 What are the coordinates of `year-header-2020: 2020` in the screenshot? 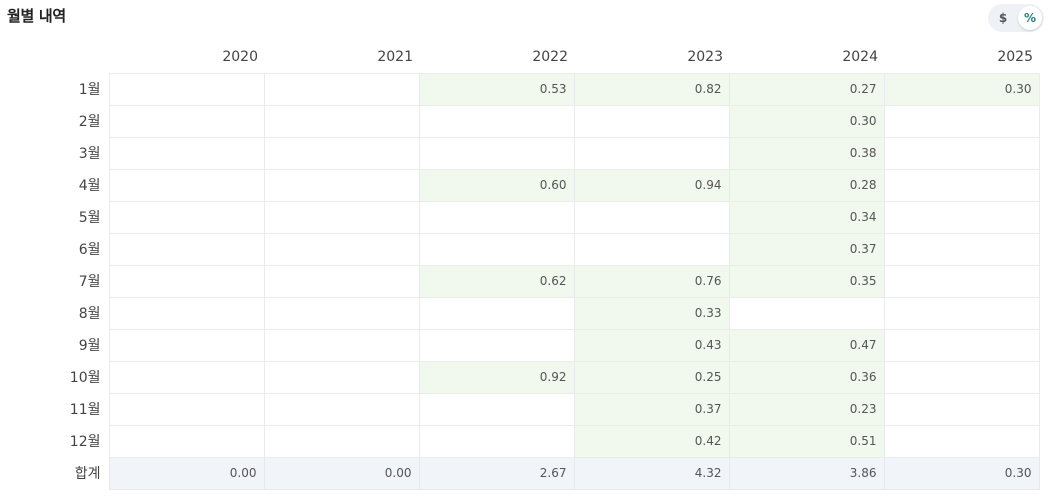 It's located at (240, 57).